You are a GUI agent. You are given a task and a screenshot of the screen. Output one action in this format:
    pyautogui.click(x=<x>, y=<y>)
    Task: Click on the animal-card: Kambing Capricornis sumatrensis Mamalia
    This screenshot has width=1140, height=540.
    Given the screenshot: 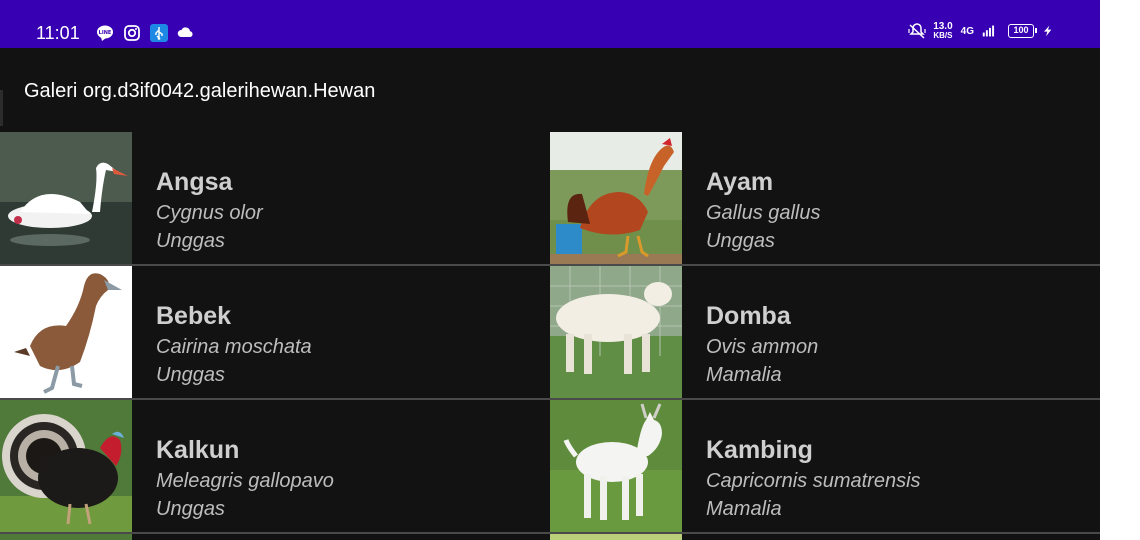 What is the action you would take?
    pyautogui.click(x=825, y=467)
    